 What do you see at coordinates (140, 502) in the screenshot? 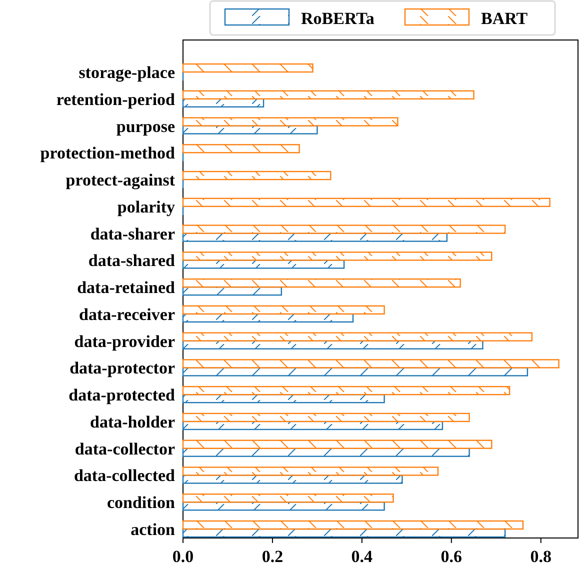
I see `category-label: condition` at bounding box center [140, 502].